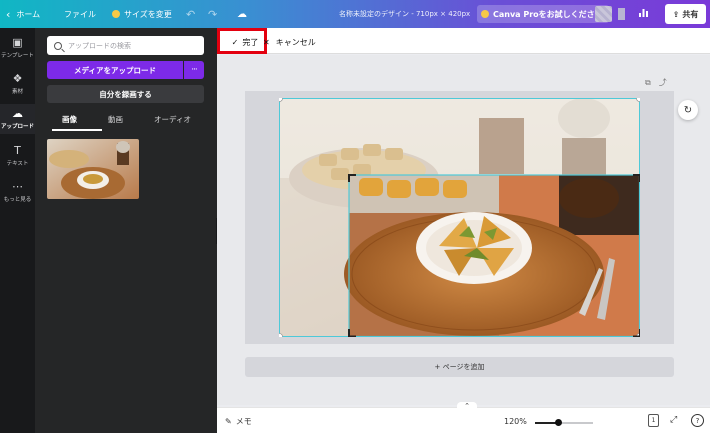 The width and height of the screenshot is (710, 433). Describe the element at coordinates (463, 41) in the screenshot. I see `crop-toolbar: ✓ 完了 ✕ キャンセル` at that location.